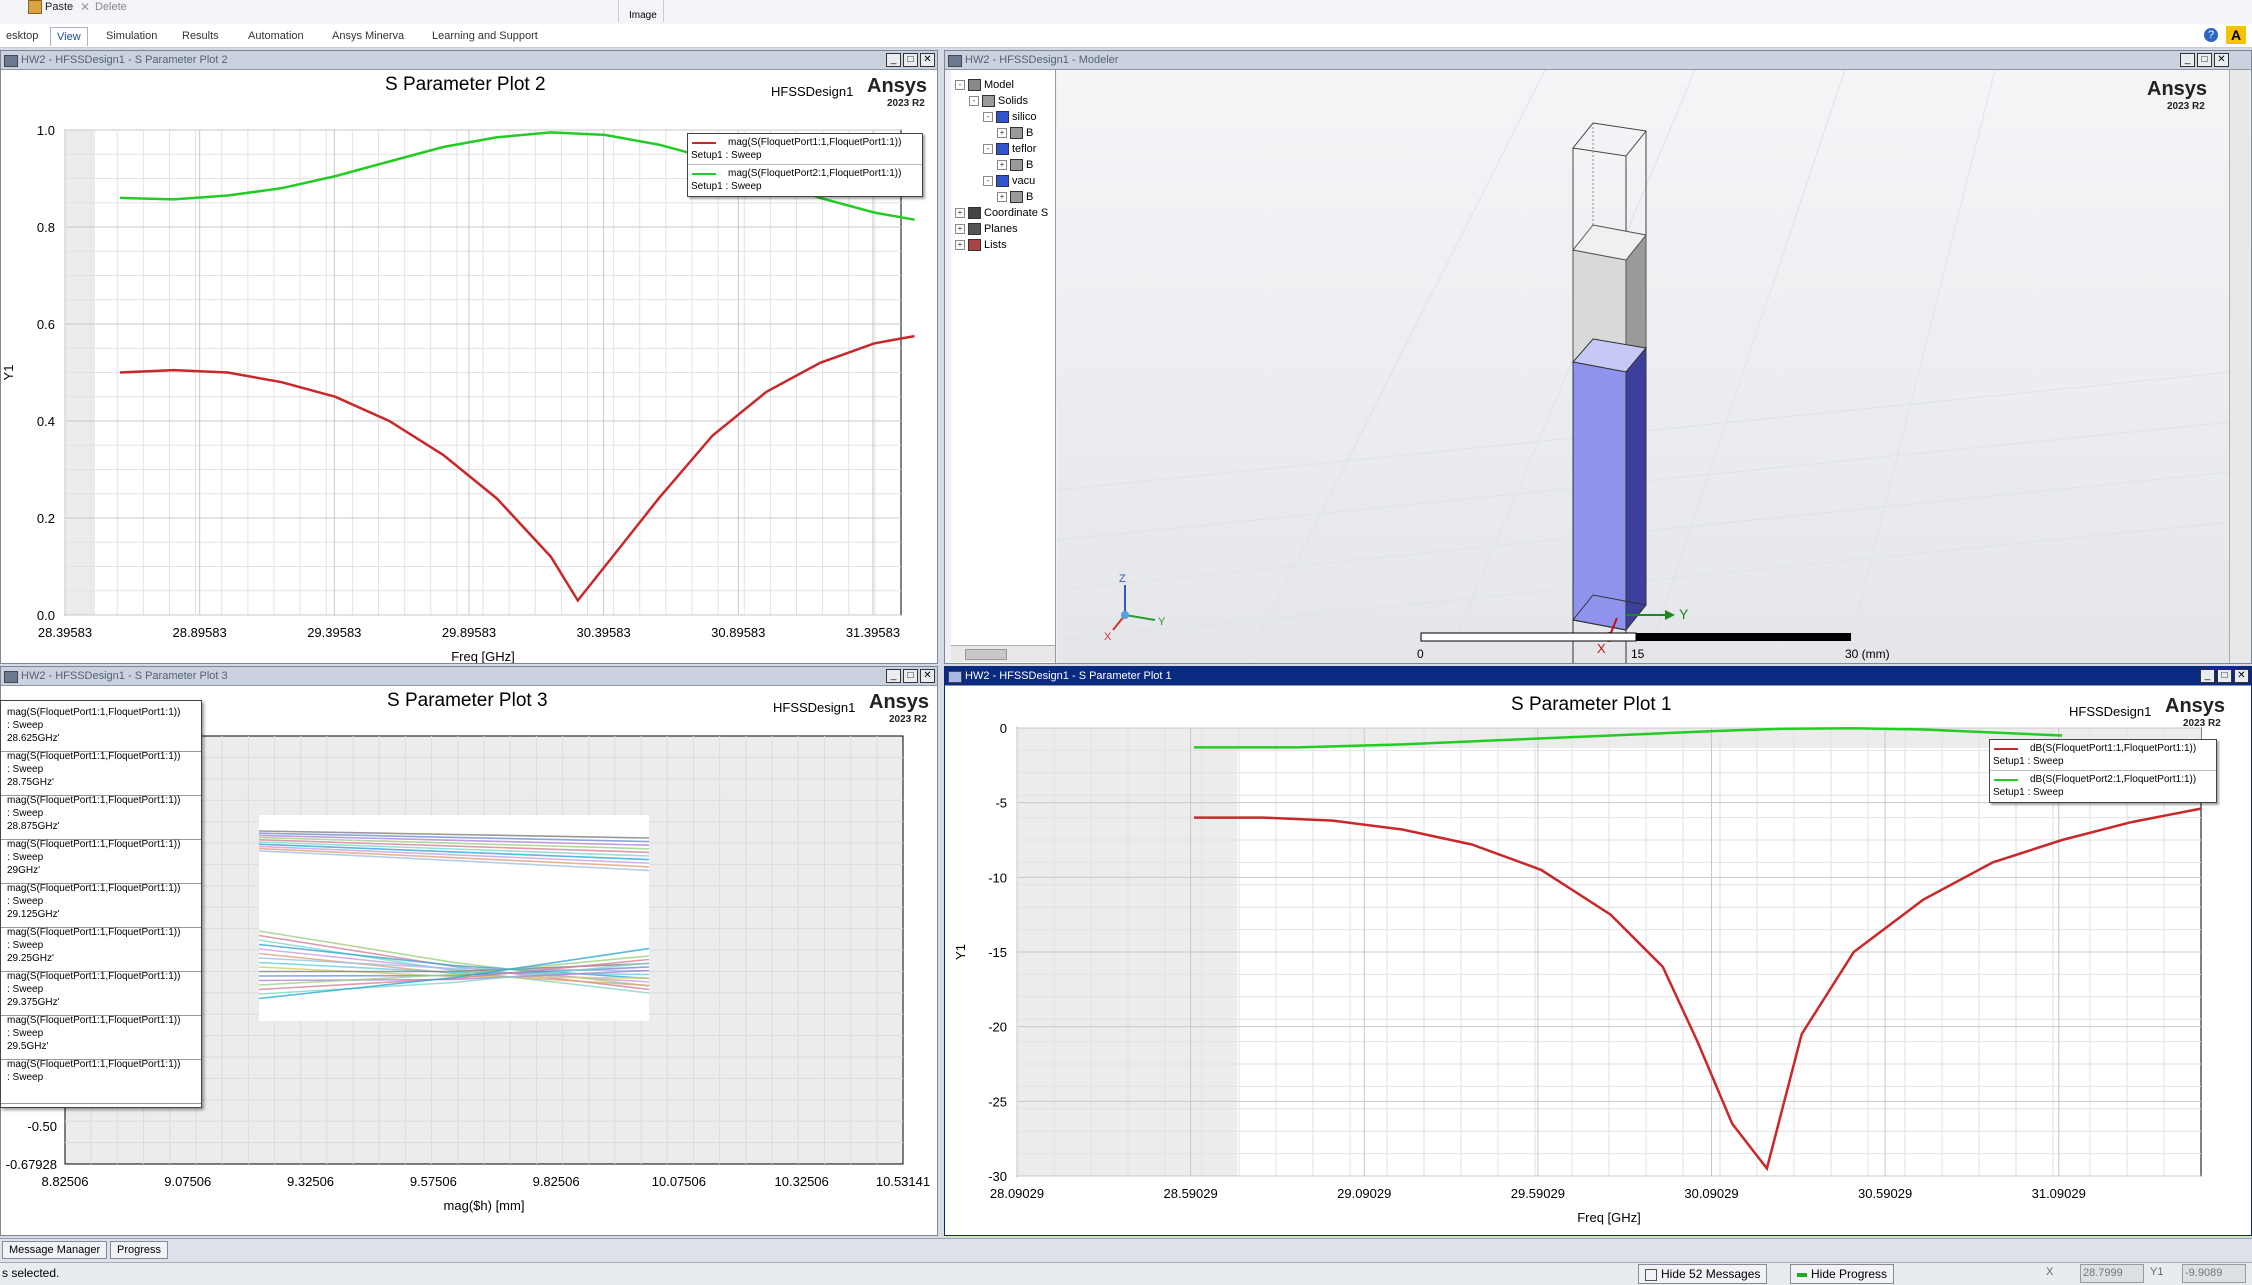  Describe the element at coordinates (2112, 1273) in the screenshot. I see `x-coord-field: 28.7999` at that location.